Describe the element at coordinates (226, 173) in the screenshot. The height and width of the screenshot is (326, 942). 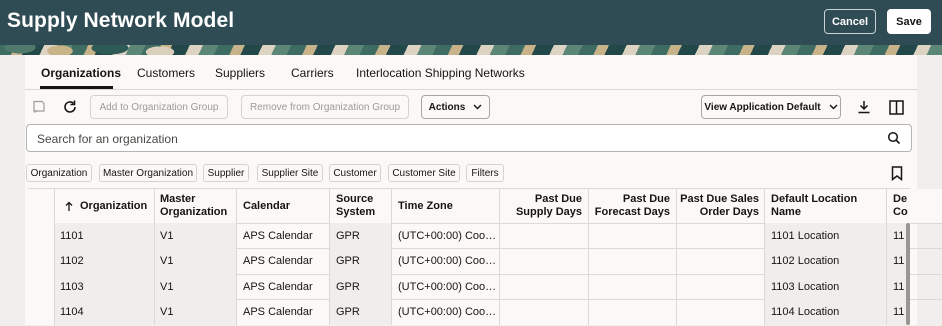
I see `filter-chip-supplier: Supplier` at that location.